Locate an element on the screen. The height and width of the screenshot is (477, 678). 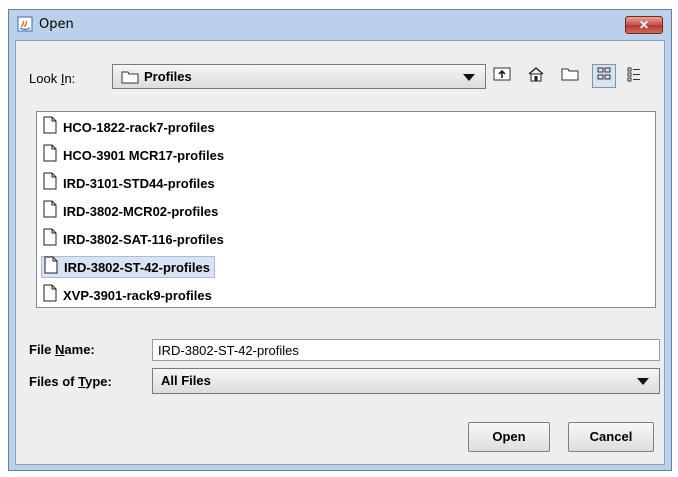
up-one-level-button is located at coordinates (502, 76).